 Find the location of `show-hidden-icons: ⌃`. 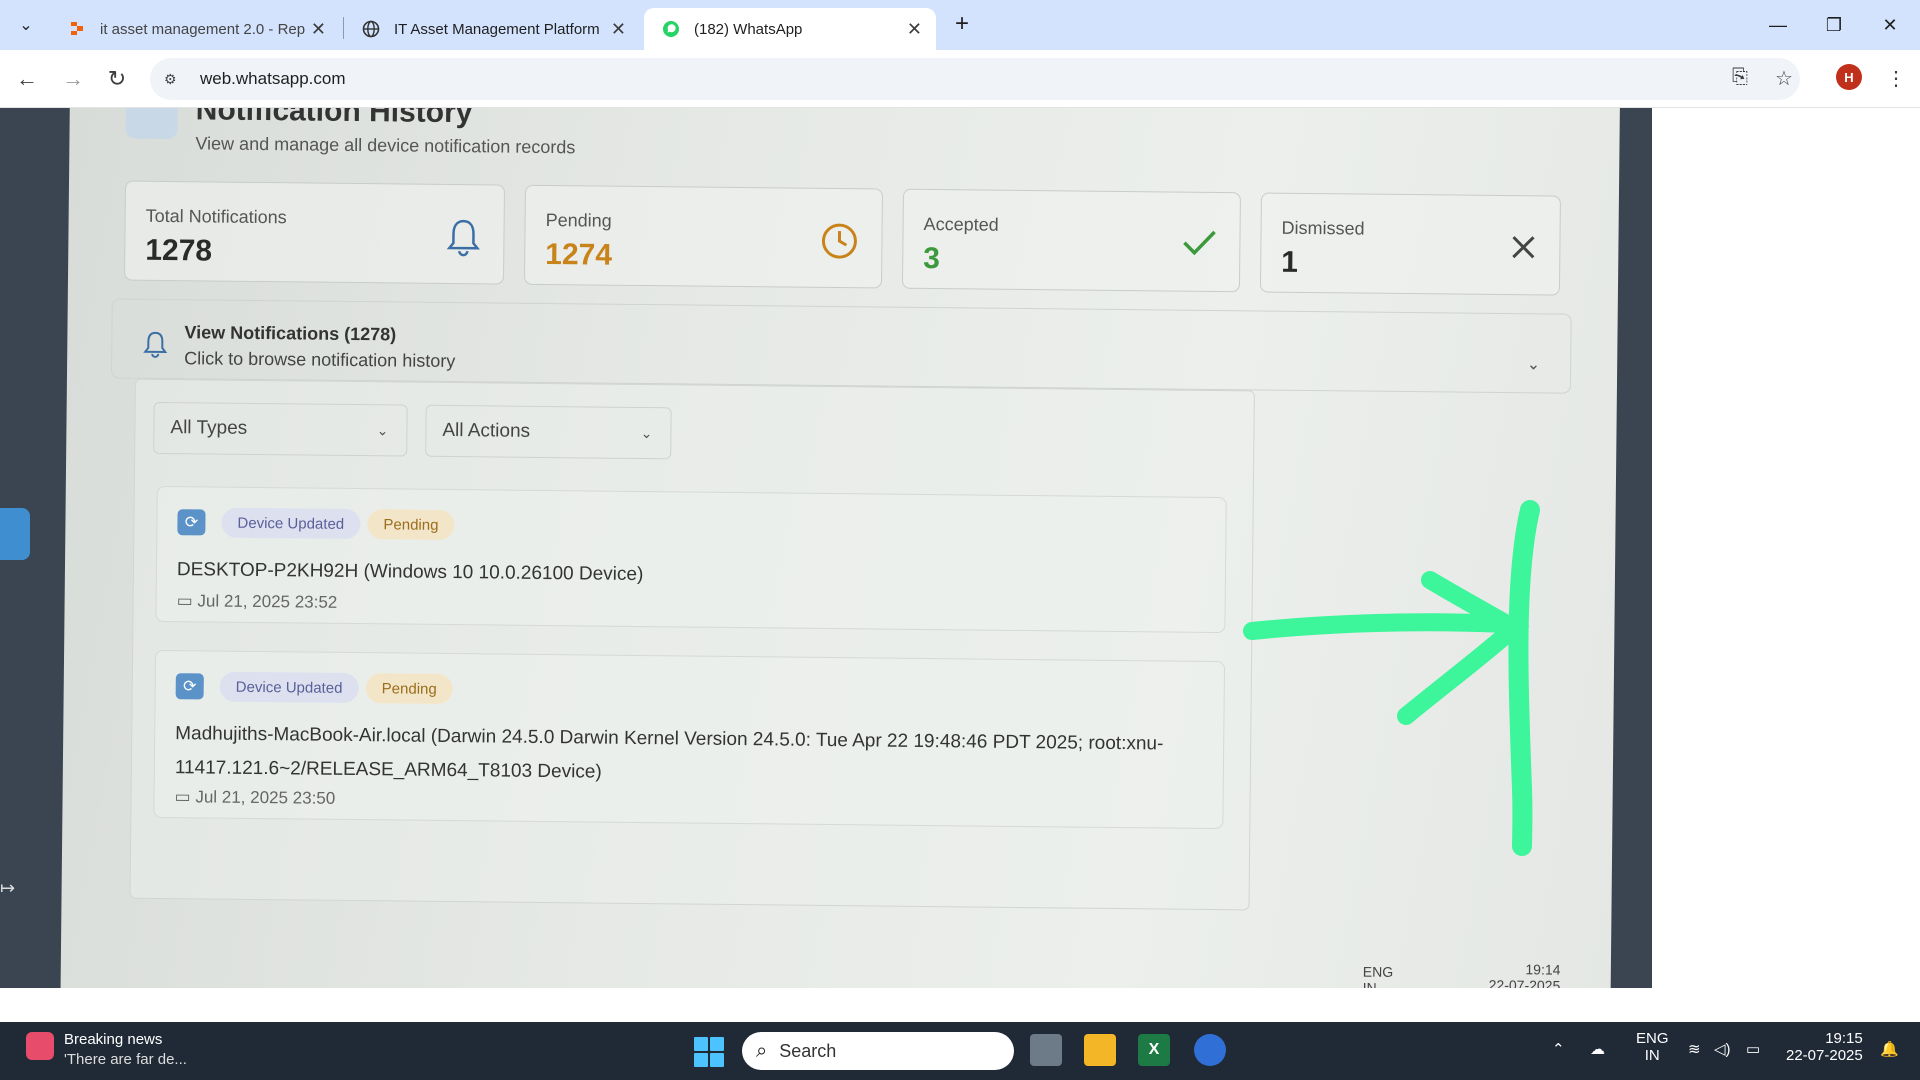

show-hidden-icons: ⌃ is located at coordinates (1558, 1049).